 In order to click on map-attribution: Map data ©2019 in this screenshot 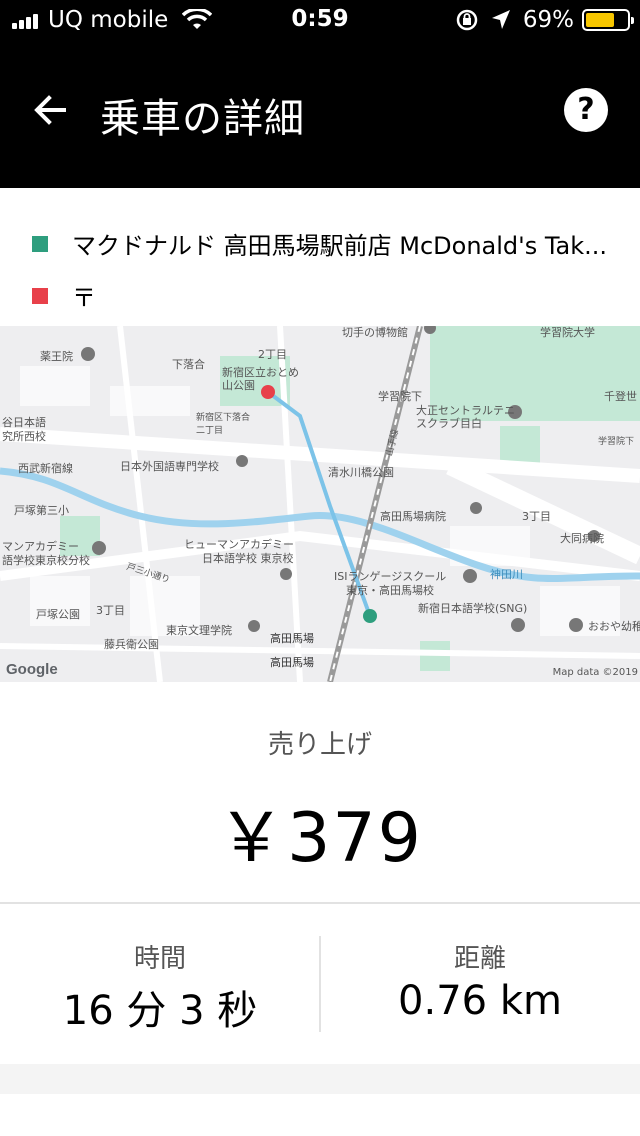, I will do `click(595, 672)`.